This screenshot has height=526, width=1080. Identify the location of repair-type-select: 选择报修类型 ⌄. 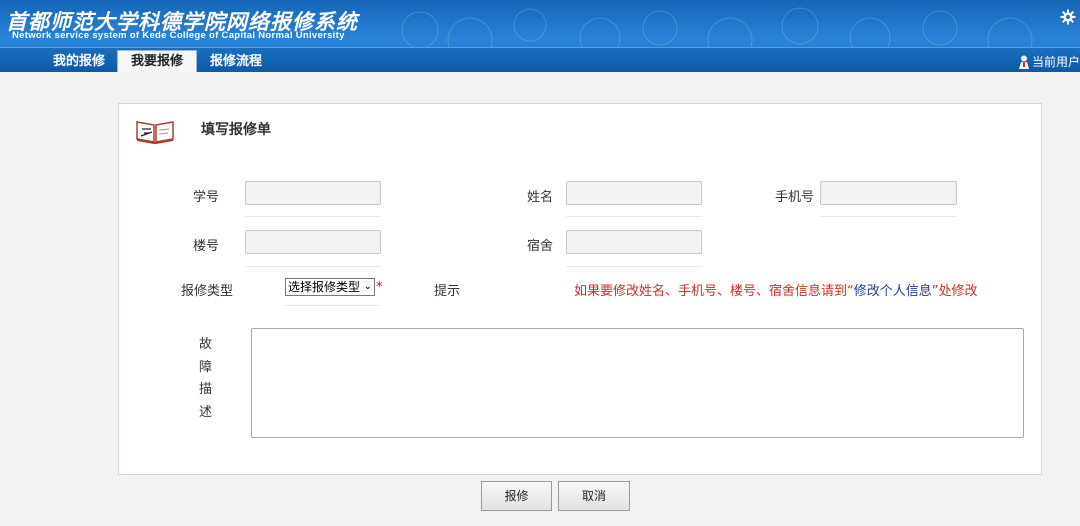
(330, 287).